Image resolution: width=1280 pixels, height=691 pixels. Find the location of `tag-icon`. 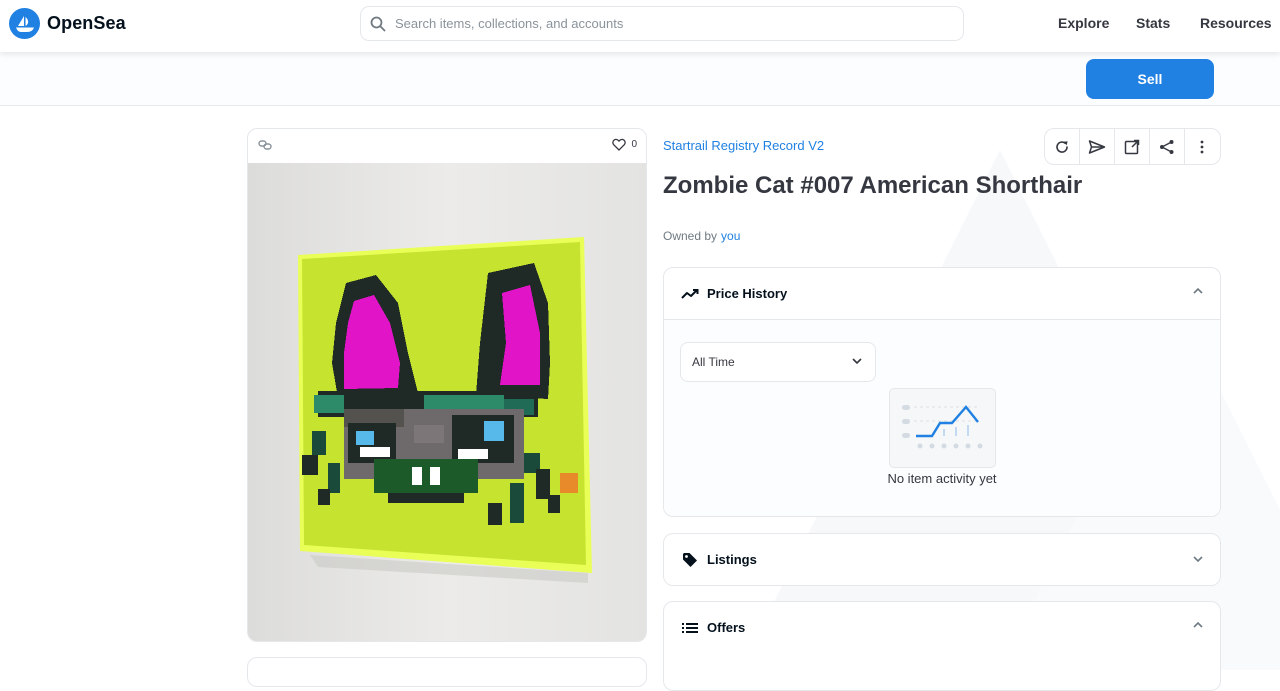

tag-icon is located at coordinates (690, 560).